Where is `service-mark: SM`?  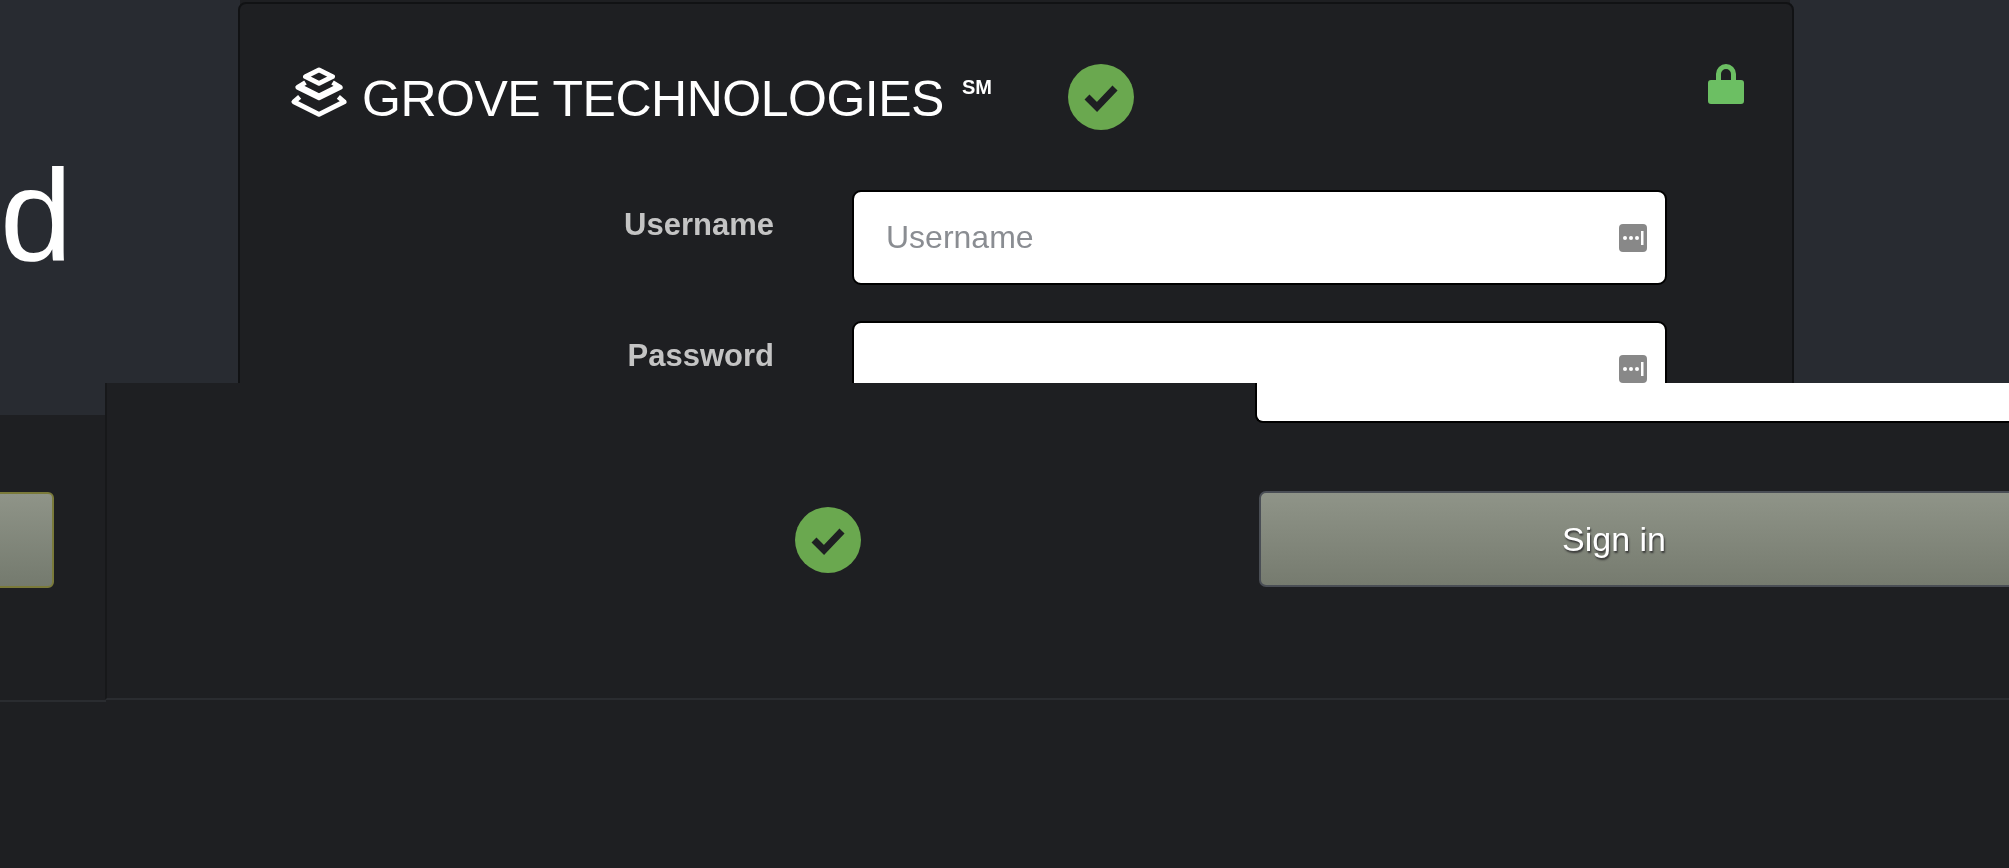 service-mark: SM is located at coordinates (977, 87).